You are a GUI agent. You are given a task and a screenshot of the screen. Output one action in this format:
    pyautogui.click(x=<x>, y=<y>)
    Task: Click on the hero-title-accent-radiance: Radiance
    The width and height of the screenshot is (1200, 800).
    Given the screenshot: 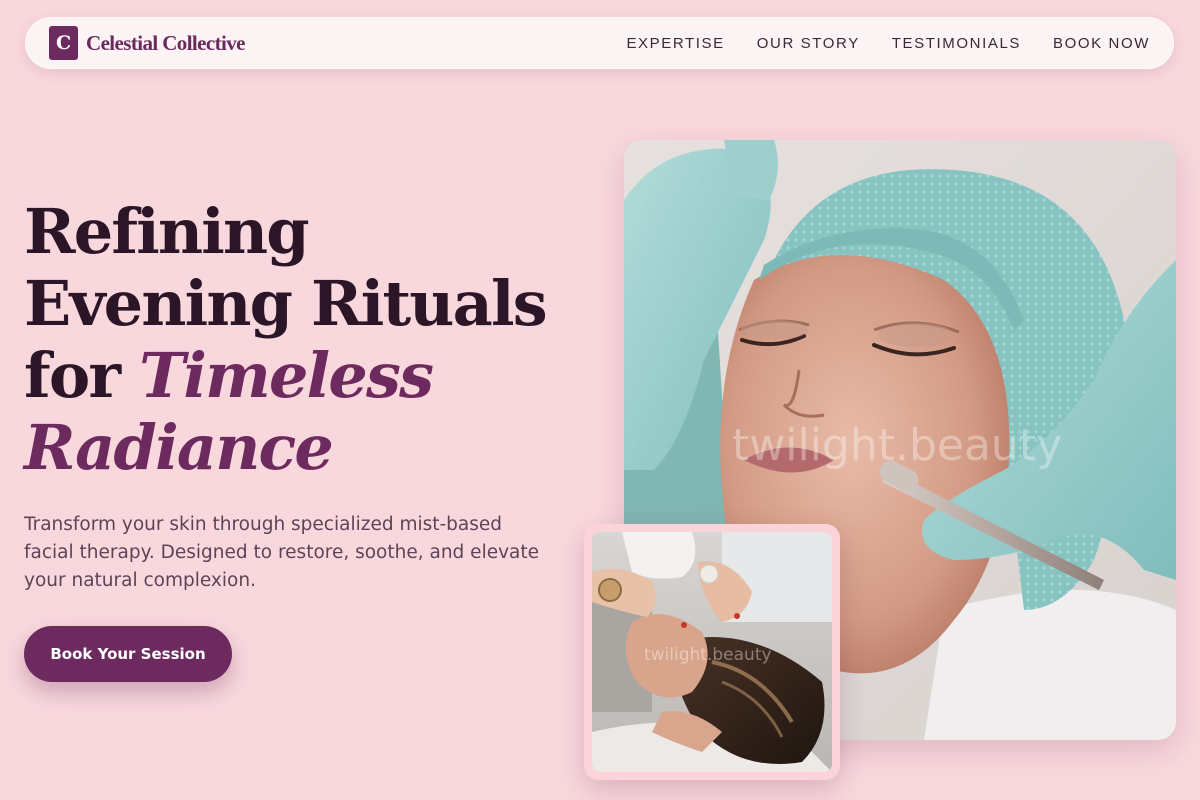 What is the action you would take?
    pyautogui.click(x=179, y=447)
    